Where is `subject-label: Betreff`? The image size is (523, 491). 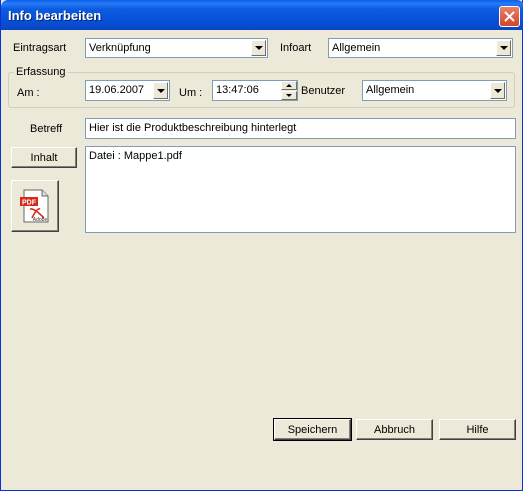
subject-label: Betreff is located at coordinates (46, 129).